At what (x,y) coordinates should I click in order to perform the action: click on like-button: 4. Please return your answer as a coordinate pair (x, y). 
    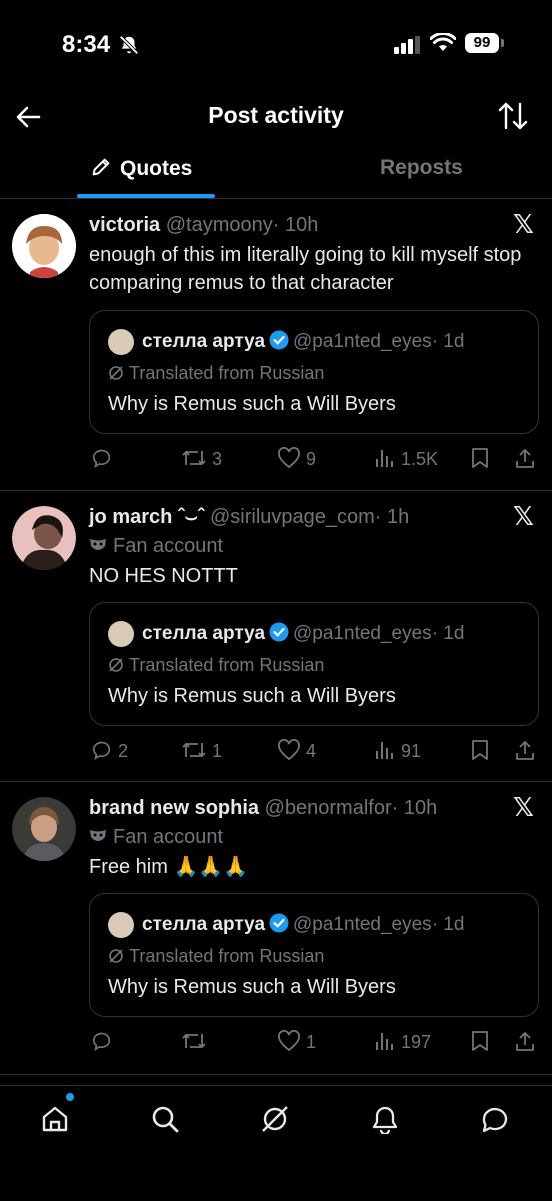
    Looking at the image, I should click on (296, 750).